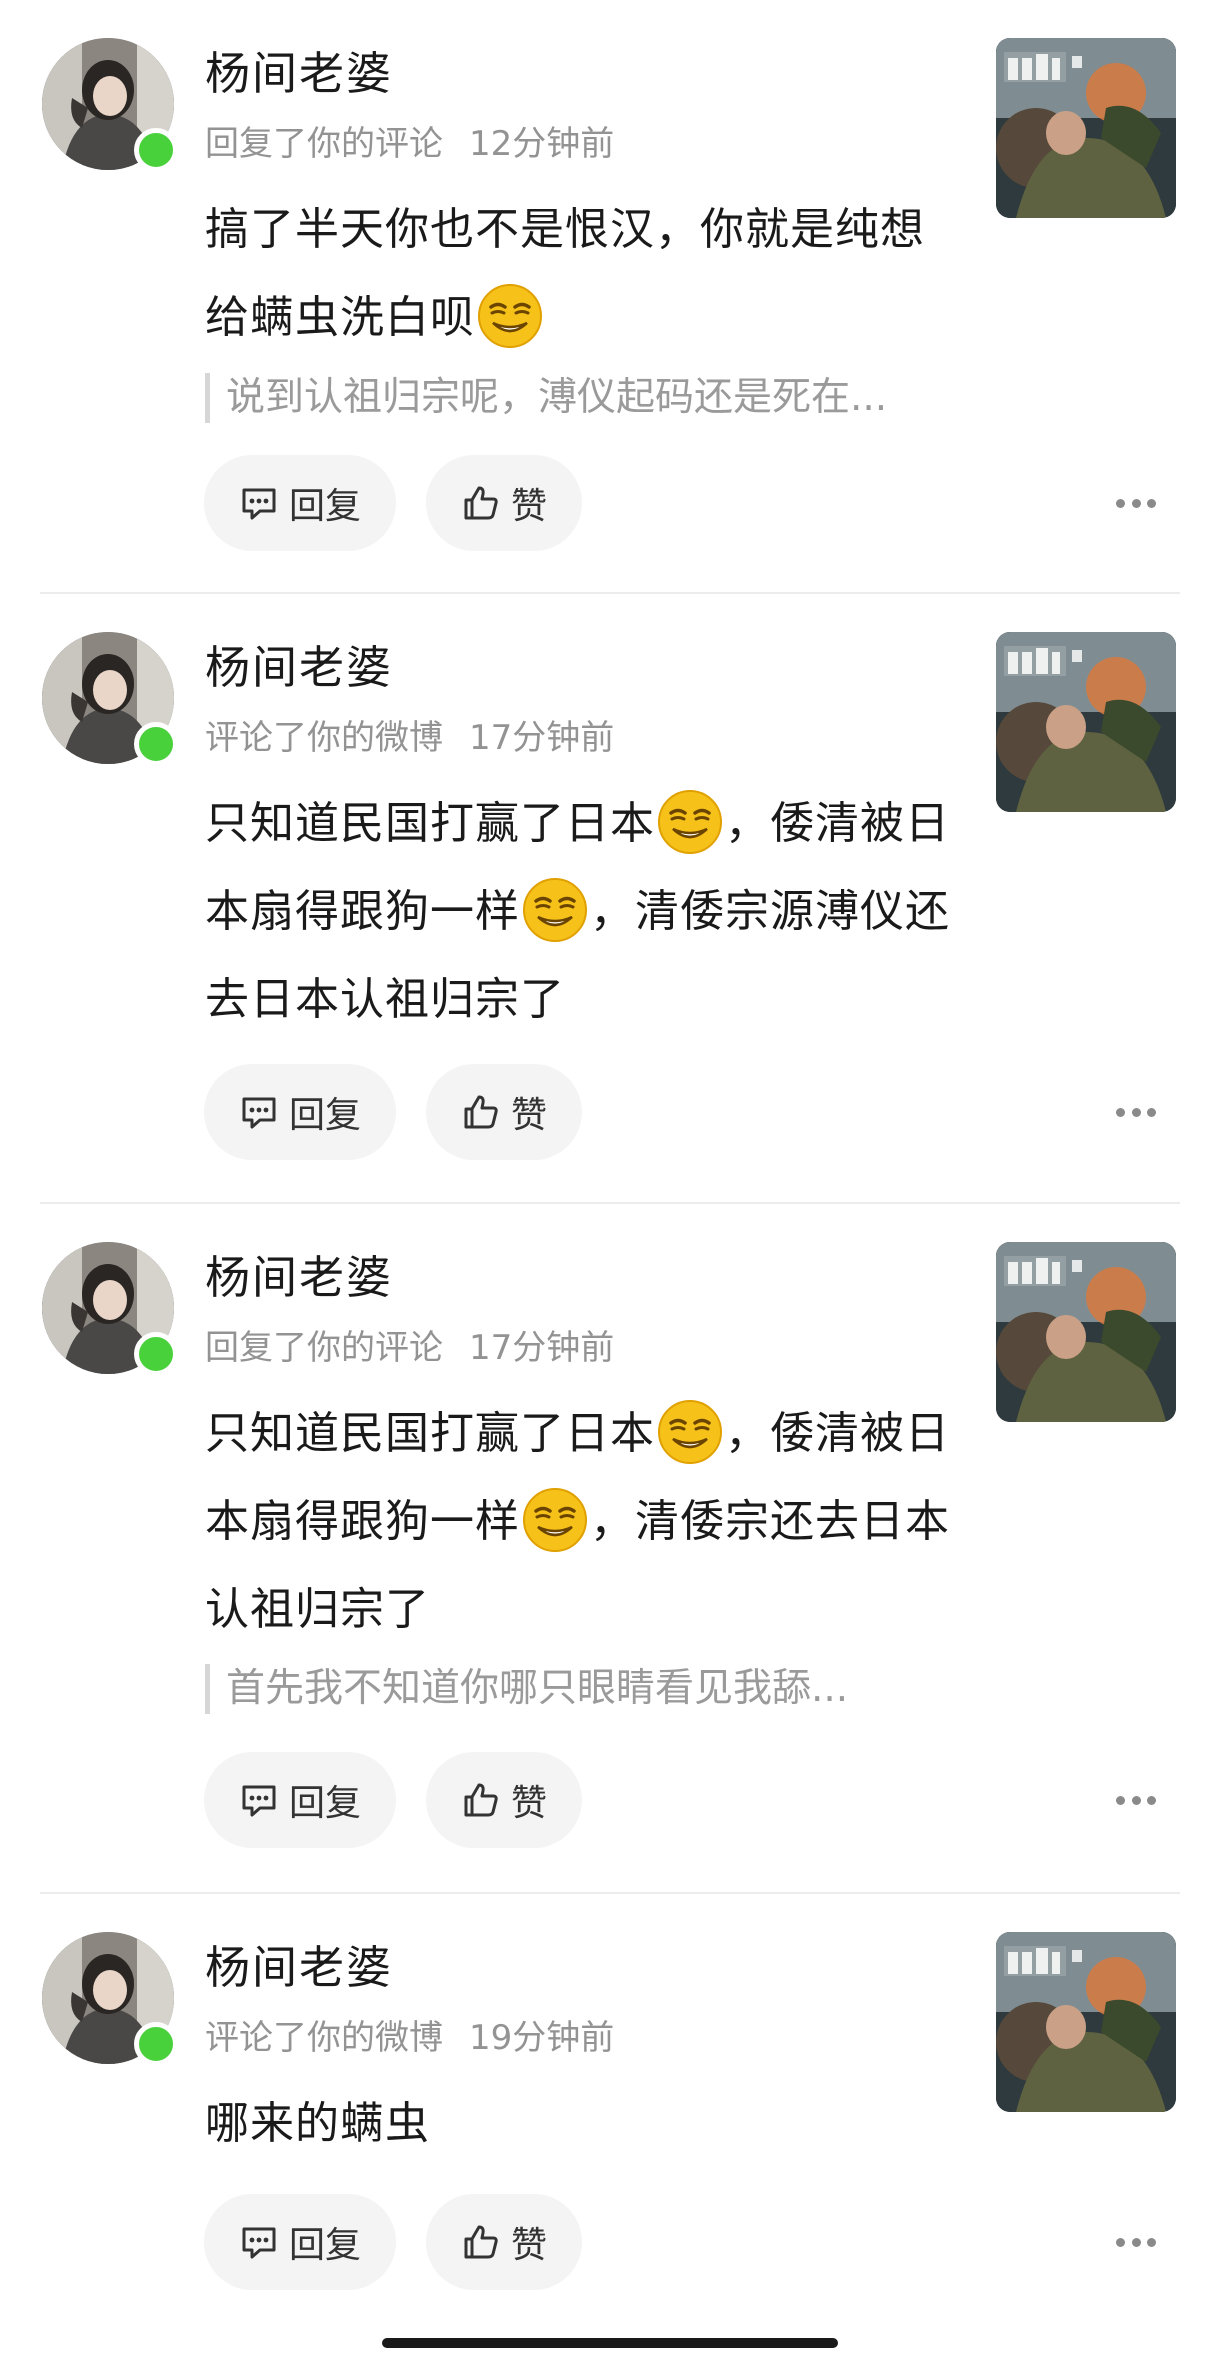 This screenshot has height=2369, width=1220. What do you see at coordinates (610, 2343) in the screenshot?
I see `home-indicator` at bounding box center [610, 2343].